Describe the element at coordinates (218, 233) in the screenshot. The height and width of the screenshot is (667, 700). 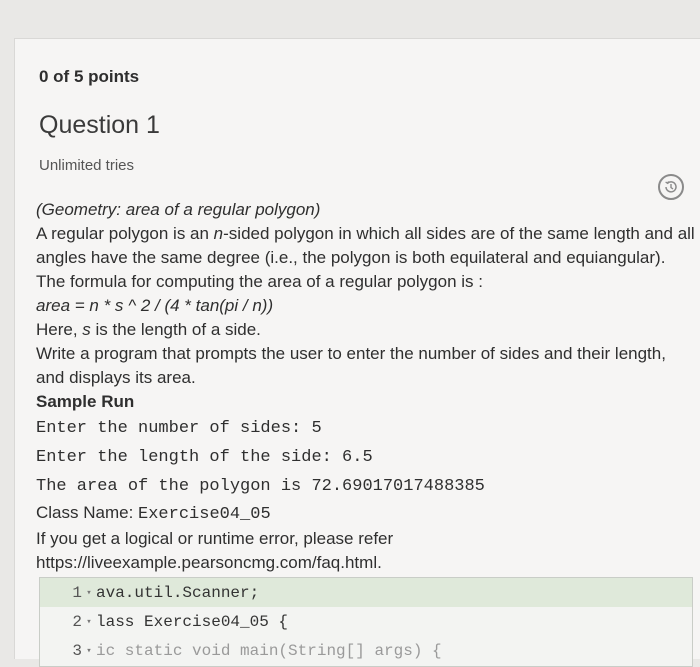
I see `intro-n: n` at that location.